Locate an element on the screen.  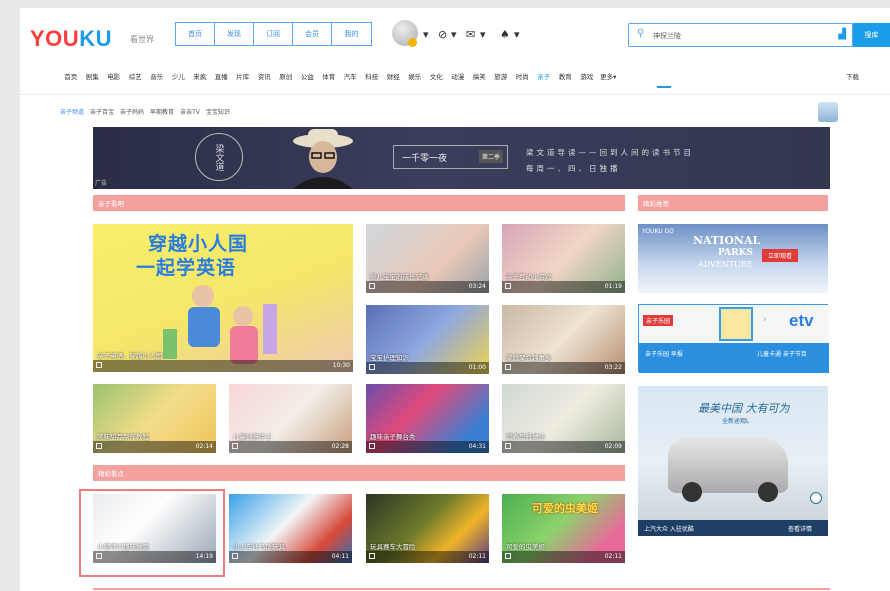
video-caption: 儿童创意手工 is located at coordinates (252, 437).